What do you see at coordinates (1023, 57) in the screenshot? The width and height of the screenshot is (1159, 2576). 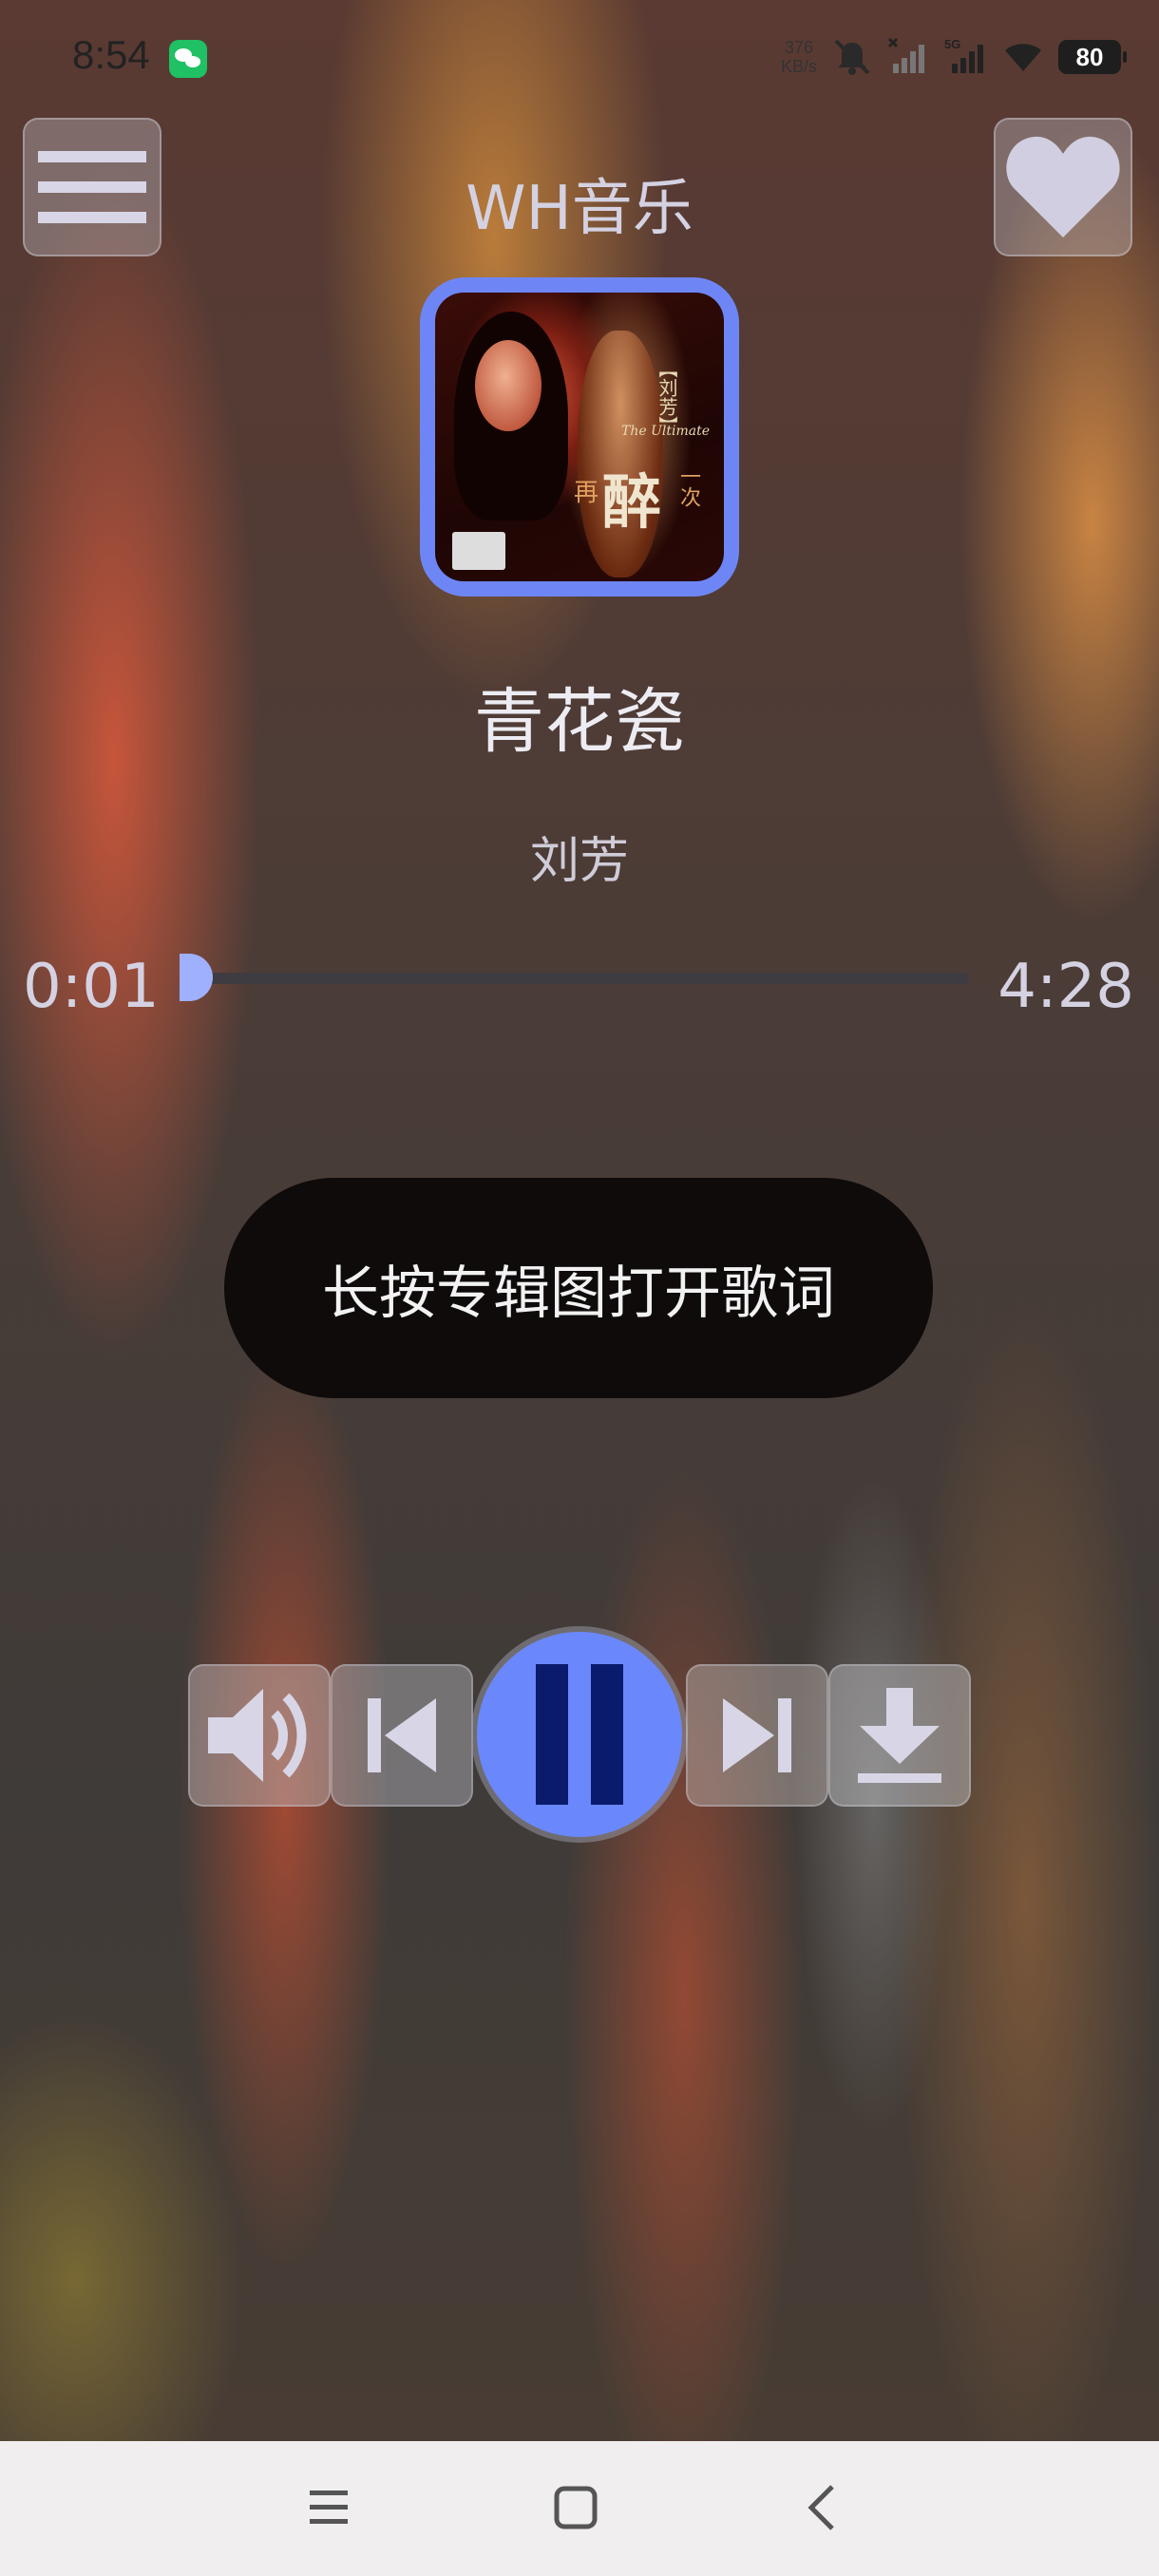 I see `wifi-icon` at bounding box center [1023, 57].